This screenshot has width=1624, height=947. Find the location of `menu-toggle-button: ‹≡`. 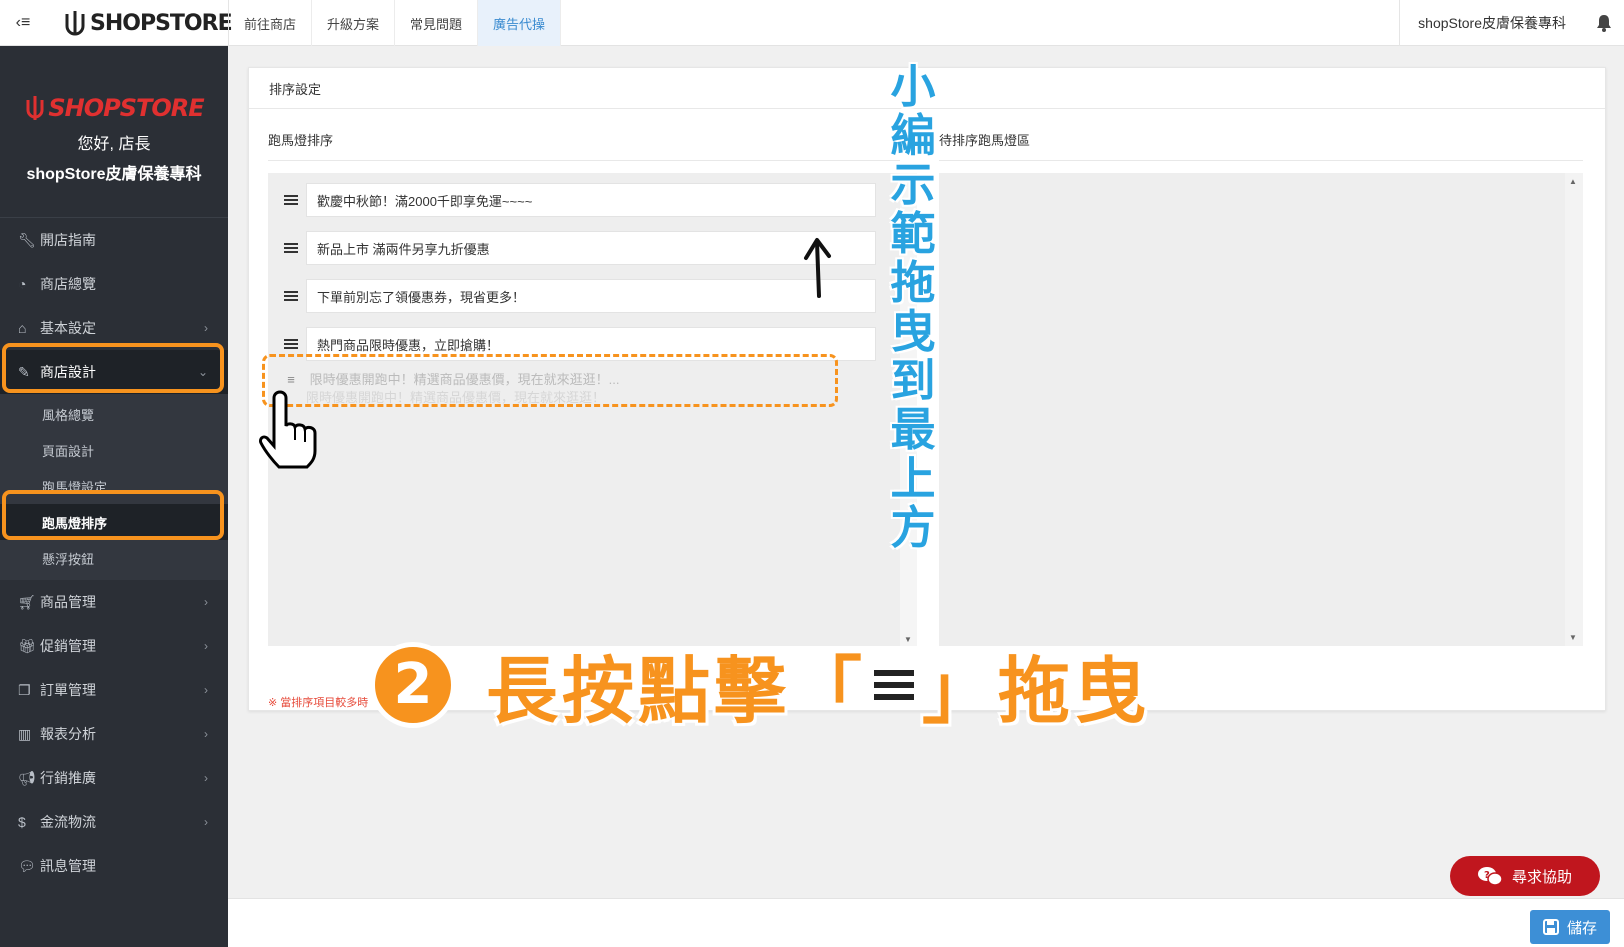

menu-toggle-button: ‹≡ is located at coordinates (23, 23).